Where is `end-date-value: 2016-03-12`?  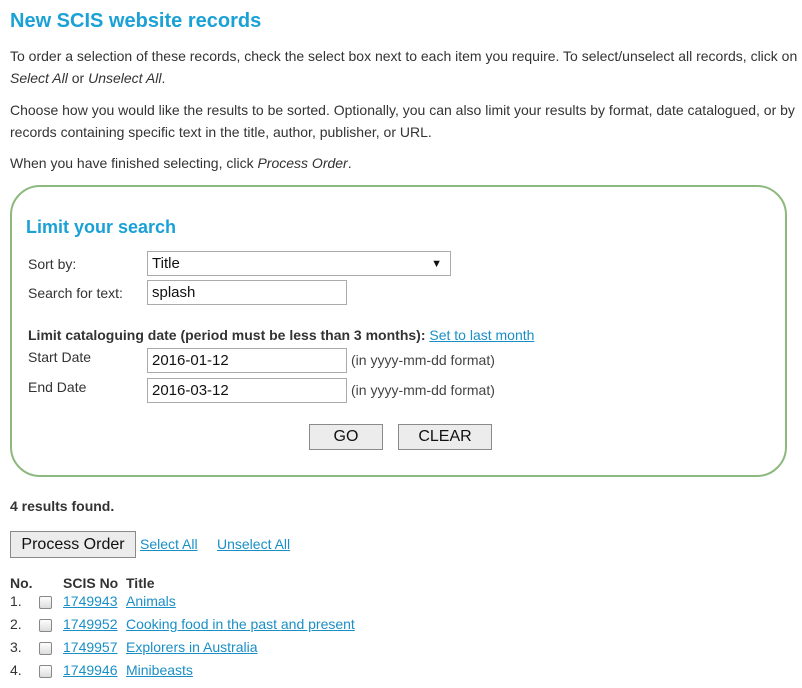 end-date-value: 2016-03-12 is located at coordinates (190, 390).